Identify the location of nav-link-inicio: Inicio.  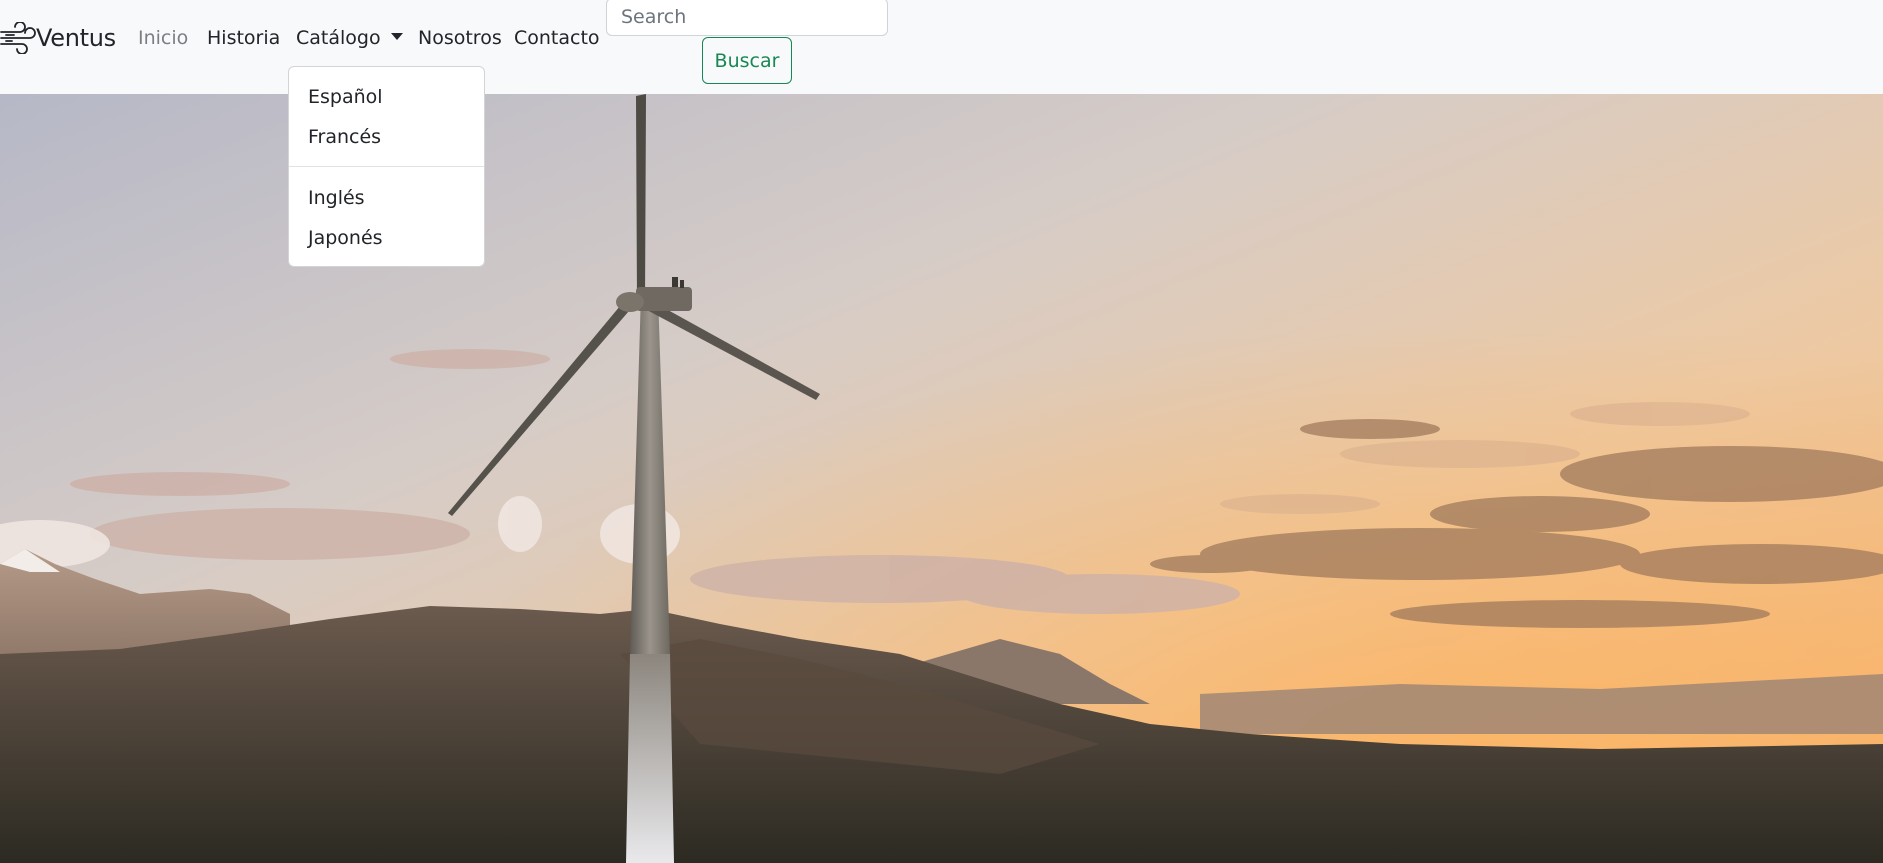
(163, 38).